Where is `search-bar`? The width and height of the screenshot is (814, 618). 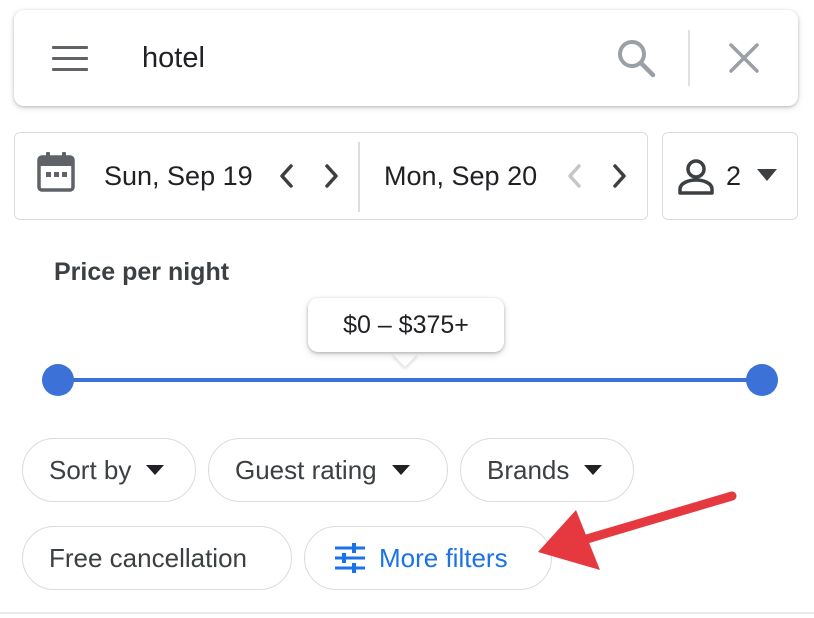
search-bar is located at coordinates (406, 58).